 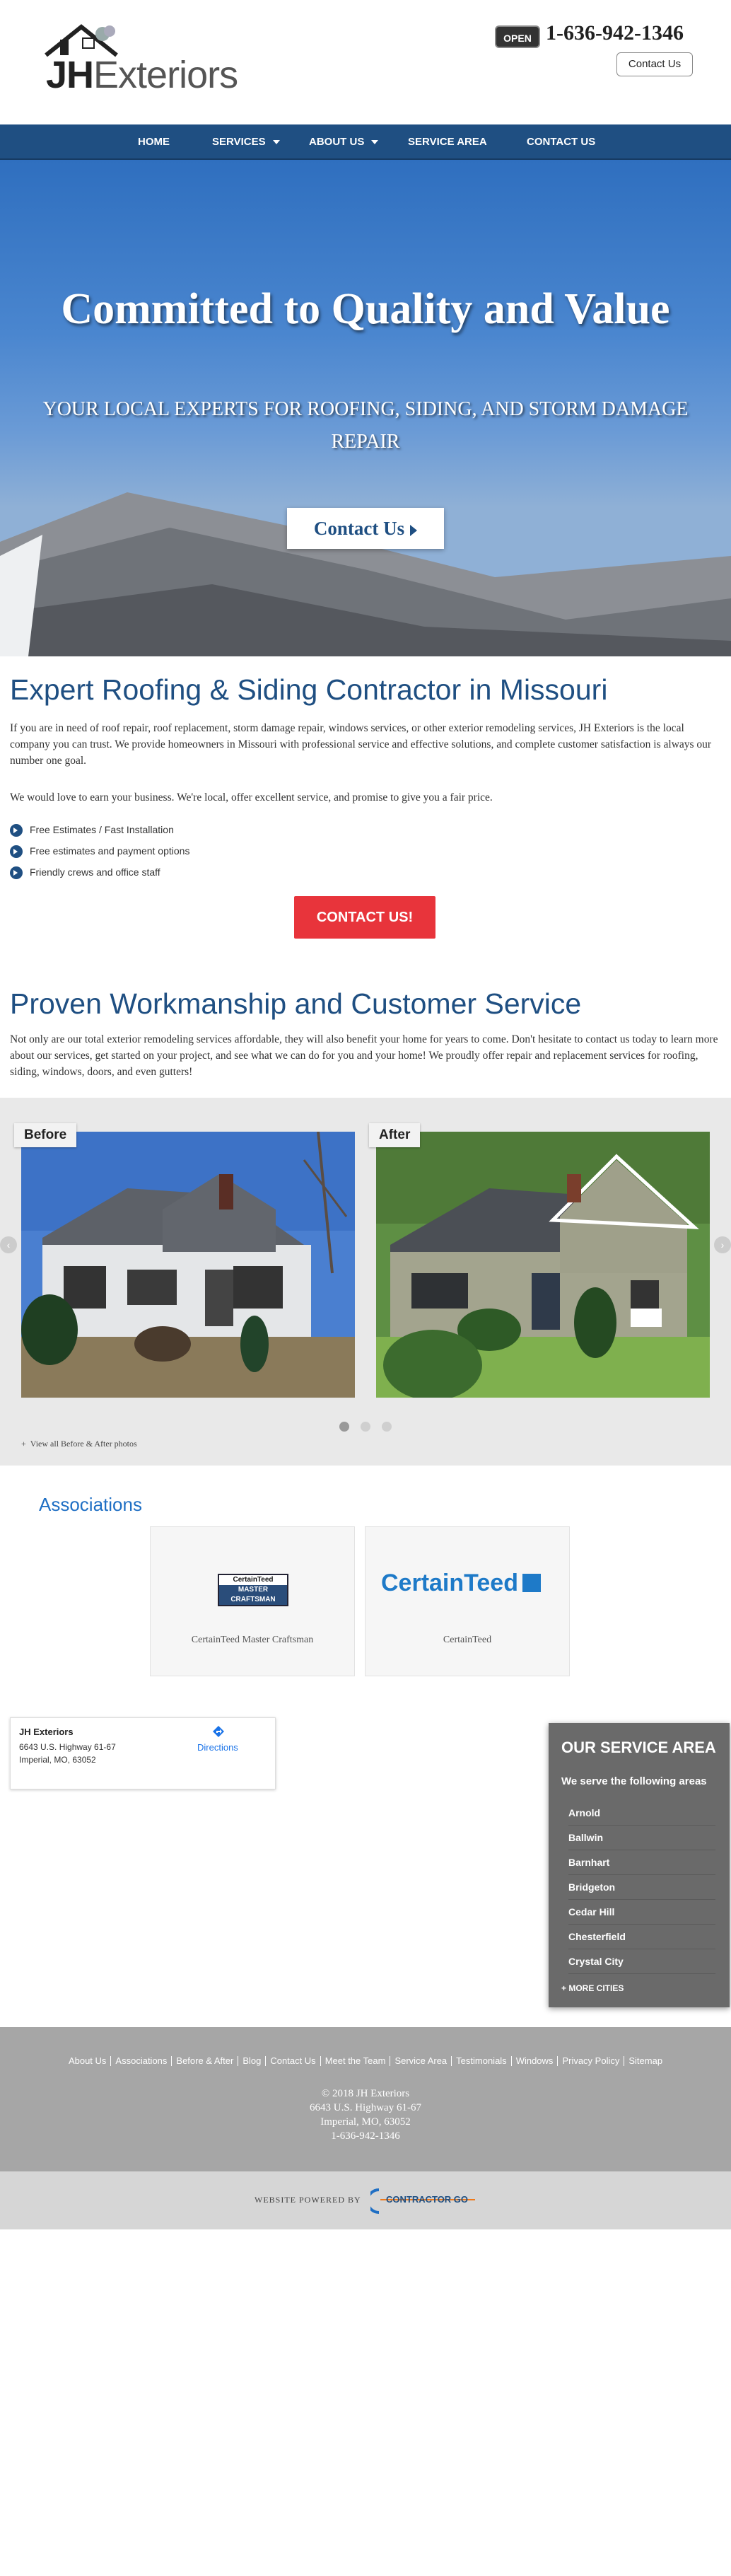 What do you see at coordinates (154, 142) in the screenshot?
I see `nav-home: HOME` at bounding box center [154, 142].